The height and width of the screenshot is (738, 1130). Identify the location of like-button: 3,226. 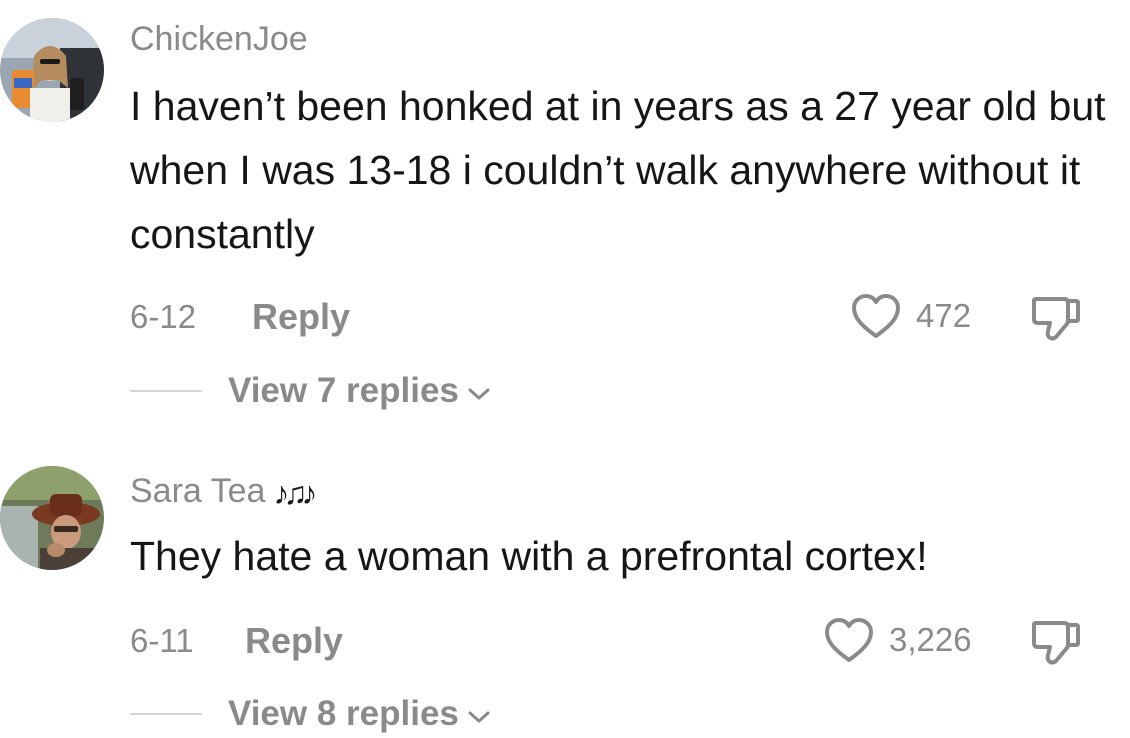
(897, 640).